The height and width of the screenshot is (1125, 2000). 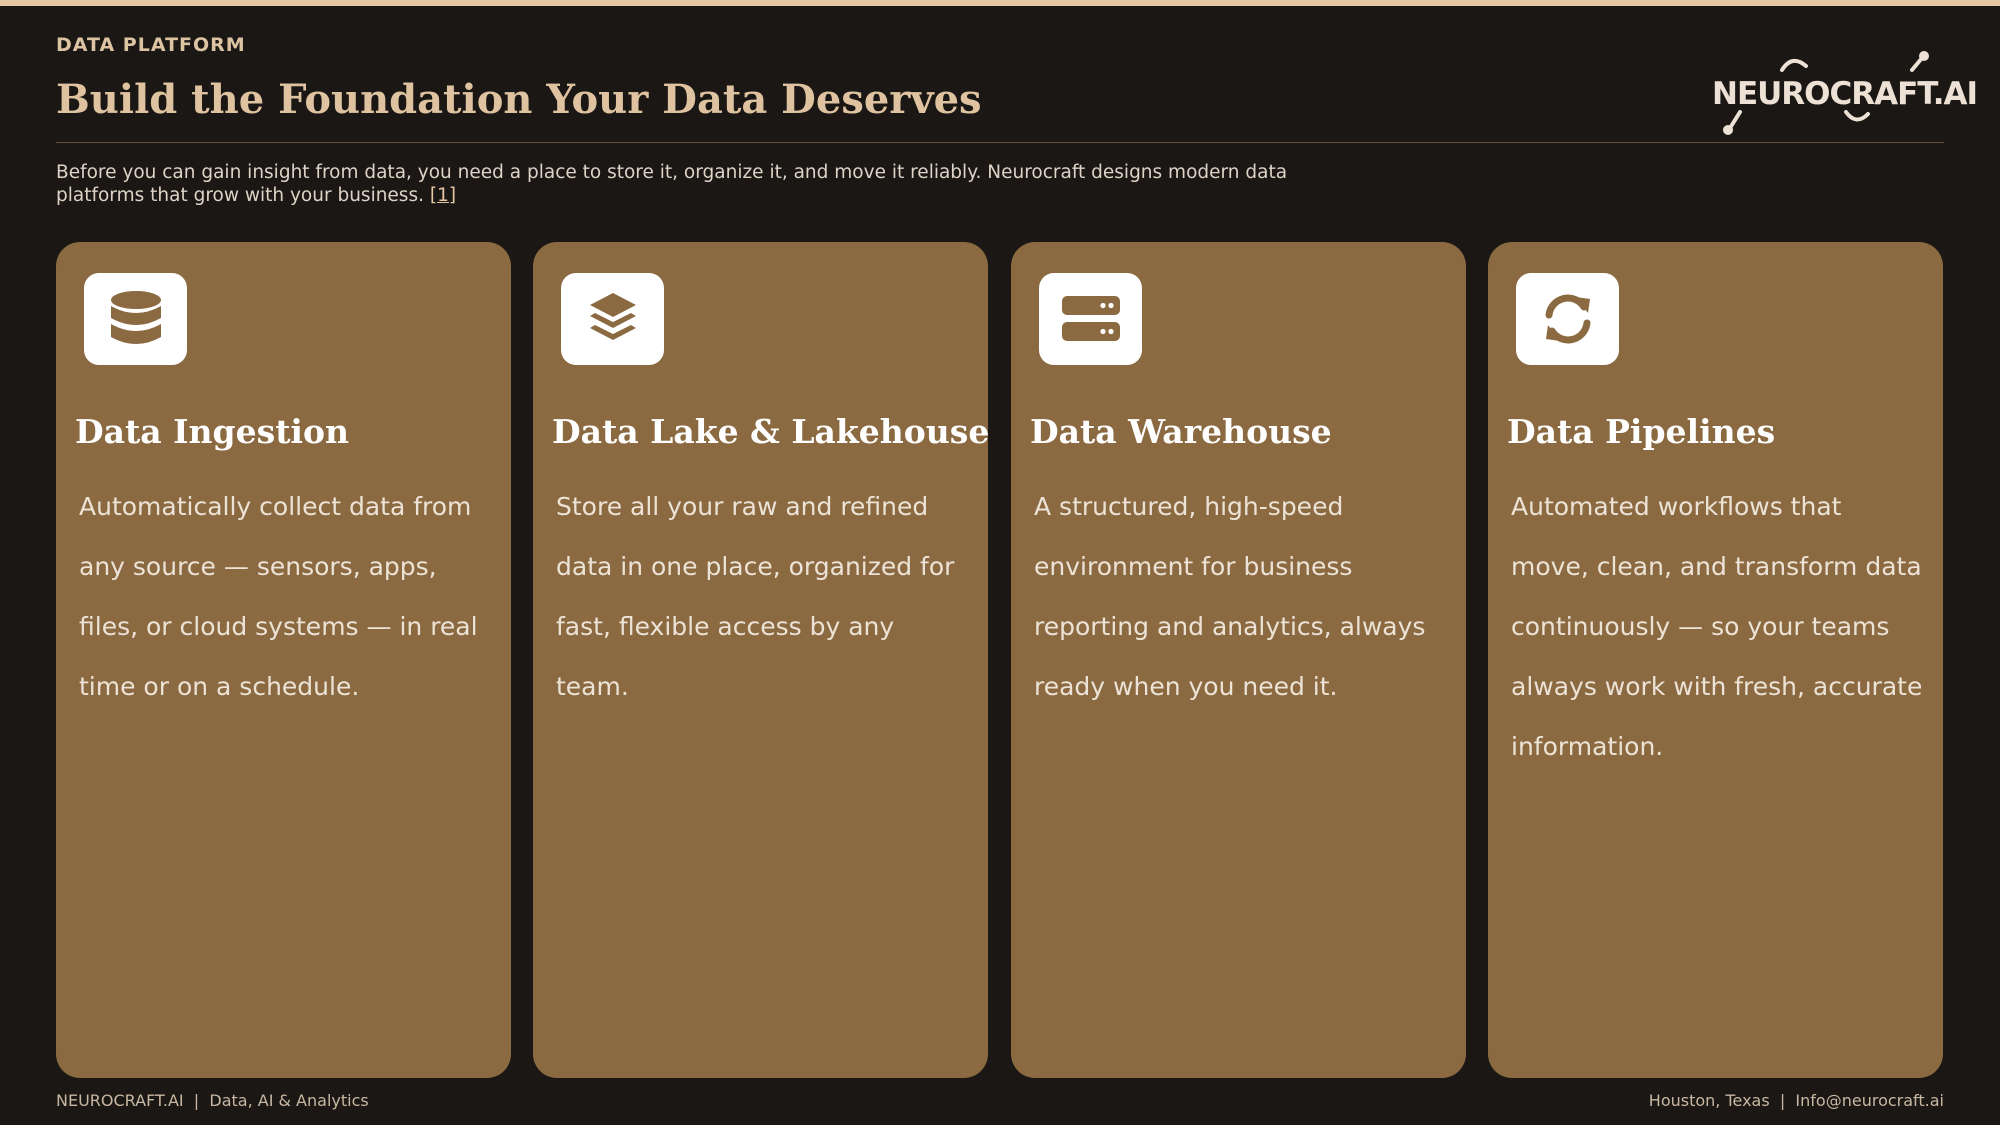 What do you see at coordinates (1845, 94) in the screenshot?
I see `logo-wordmark: NEUROCRAFT.AI` at bounding box center [1845, 94].